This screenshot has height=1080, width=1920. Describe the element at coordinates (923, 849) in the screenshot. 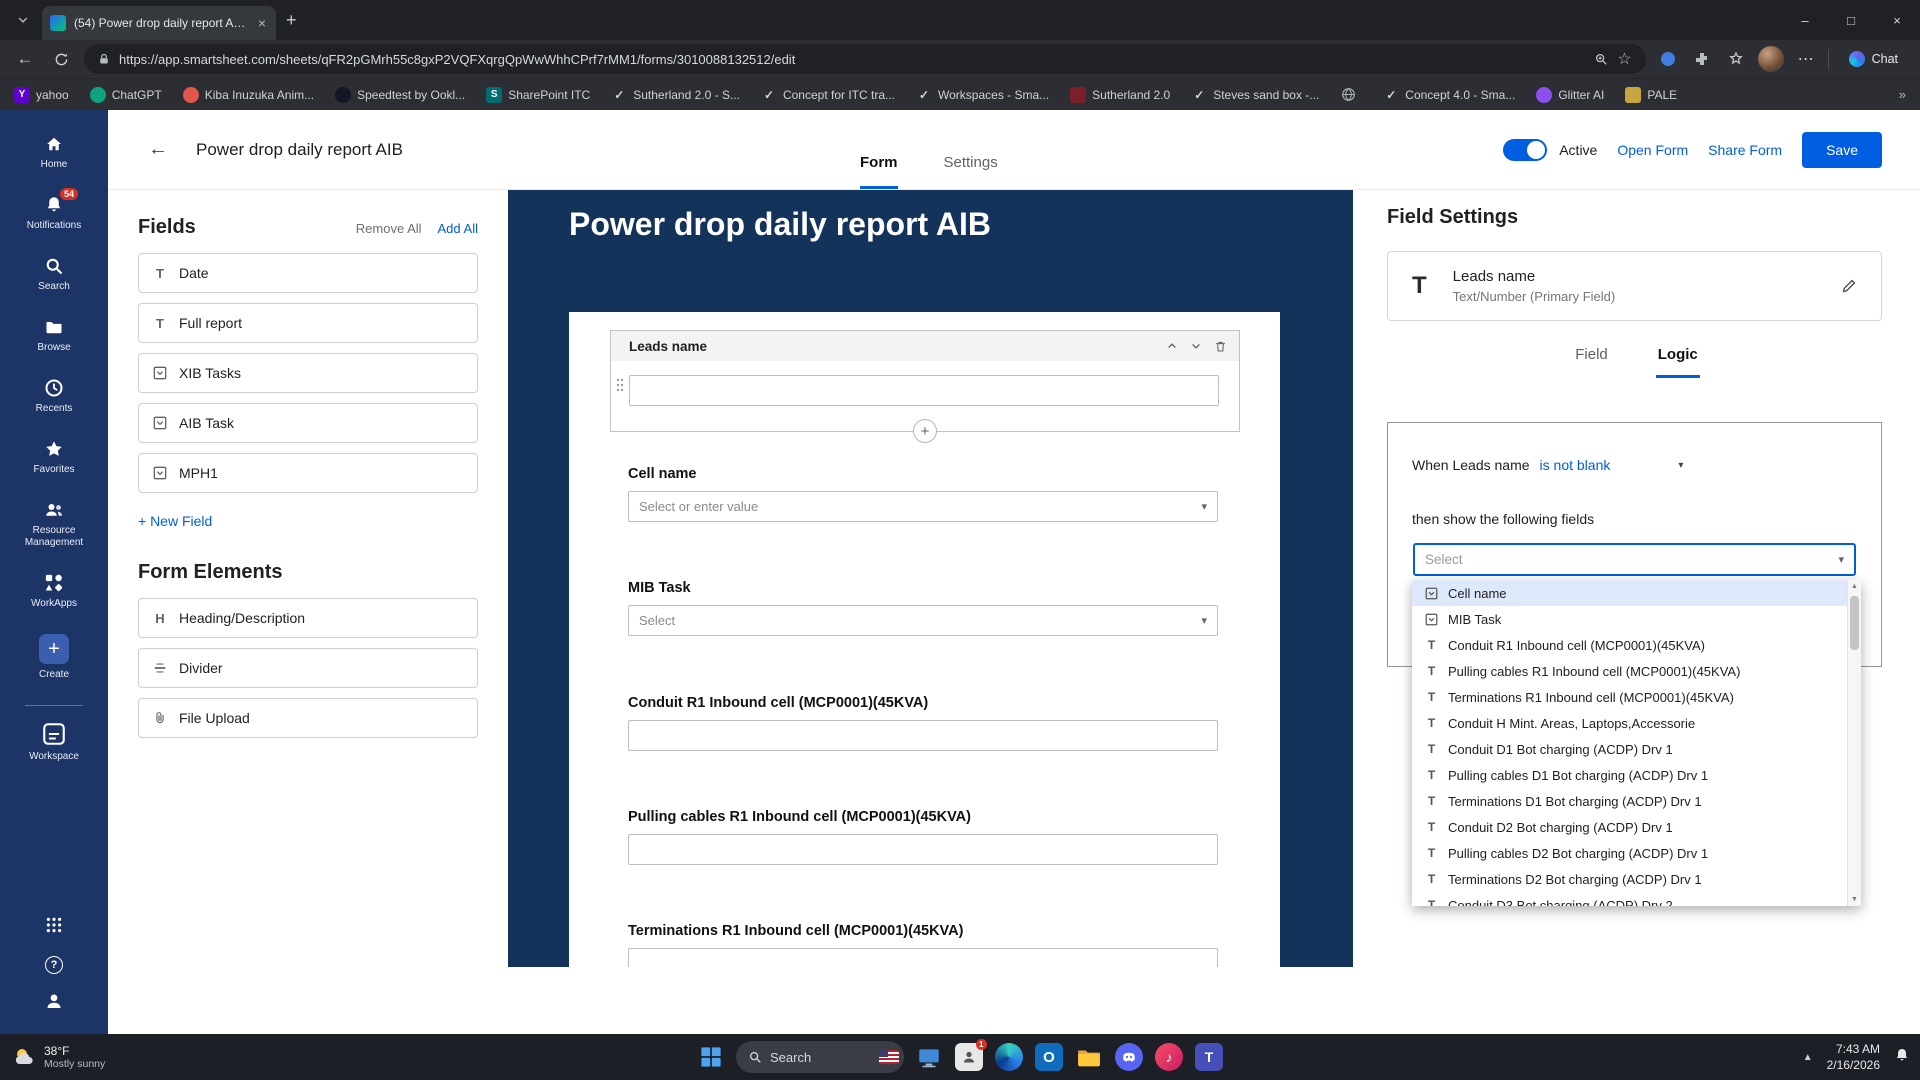

I see `pulling-r1-input` at that location.